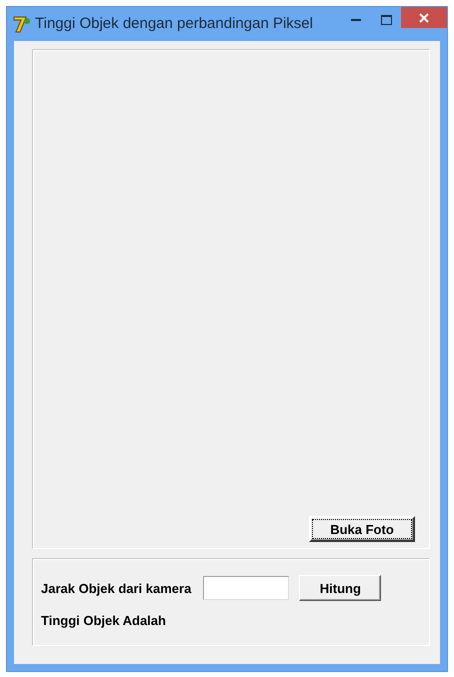 This screenshot has height=677, width=454. I want to click on minimize-icon, so click(356, 20).